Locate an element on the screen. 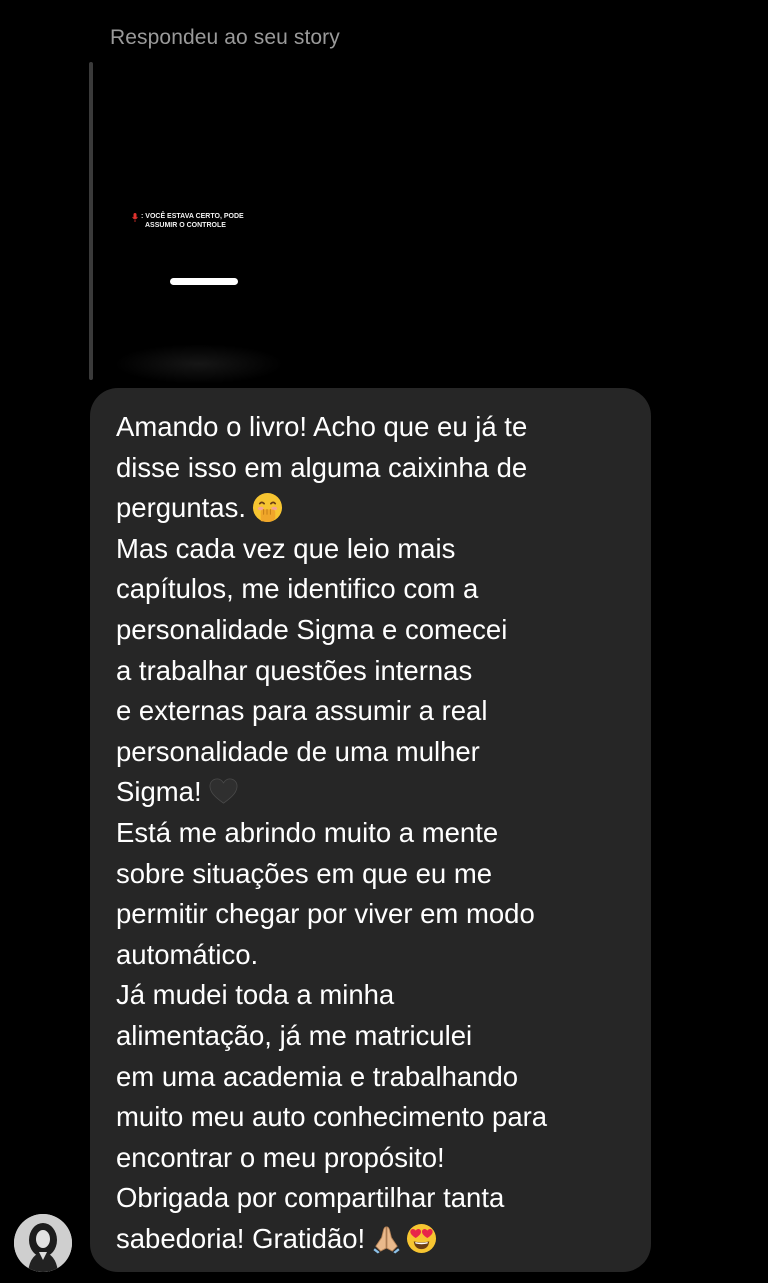 This screenshot has height=1283, width=768. message-line: capítulos, me identifico com a is located at coordinates (297, 589).